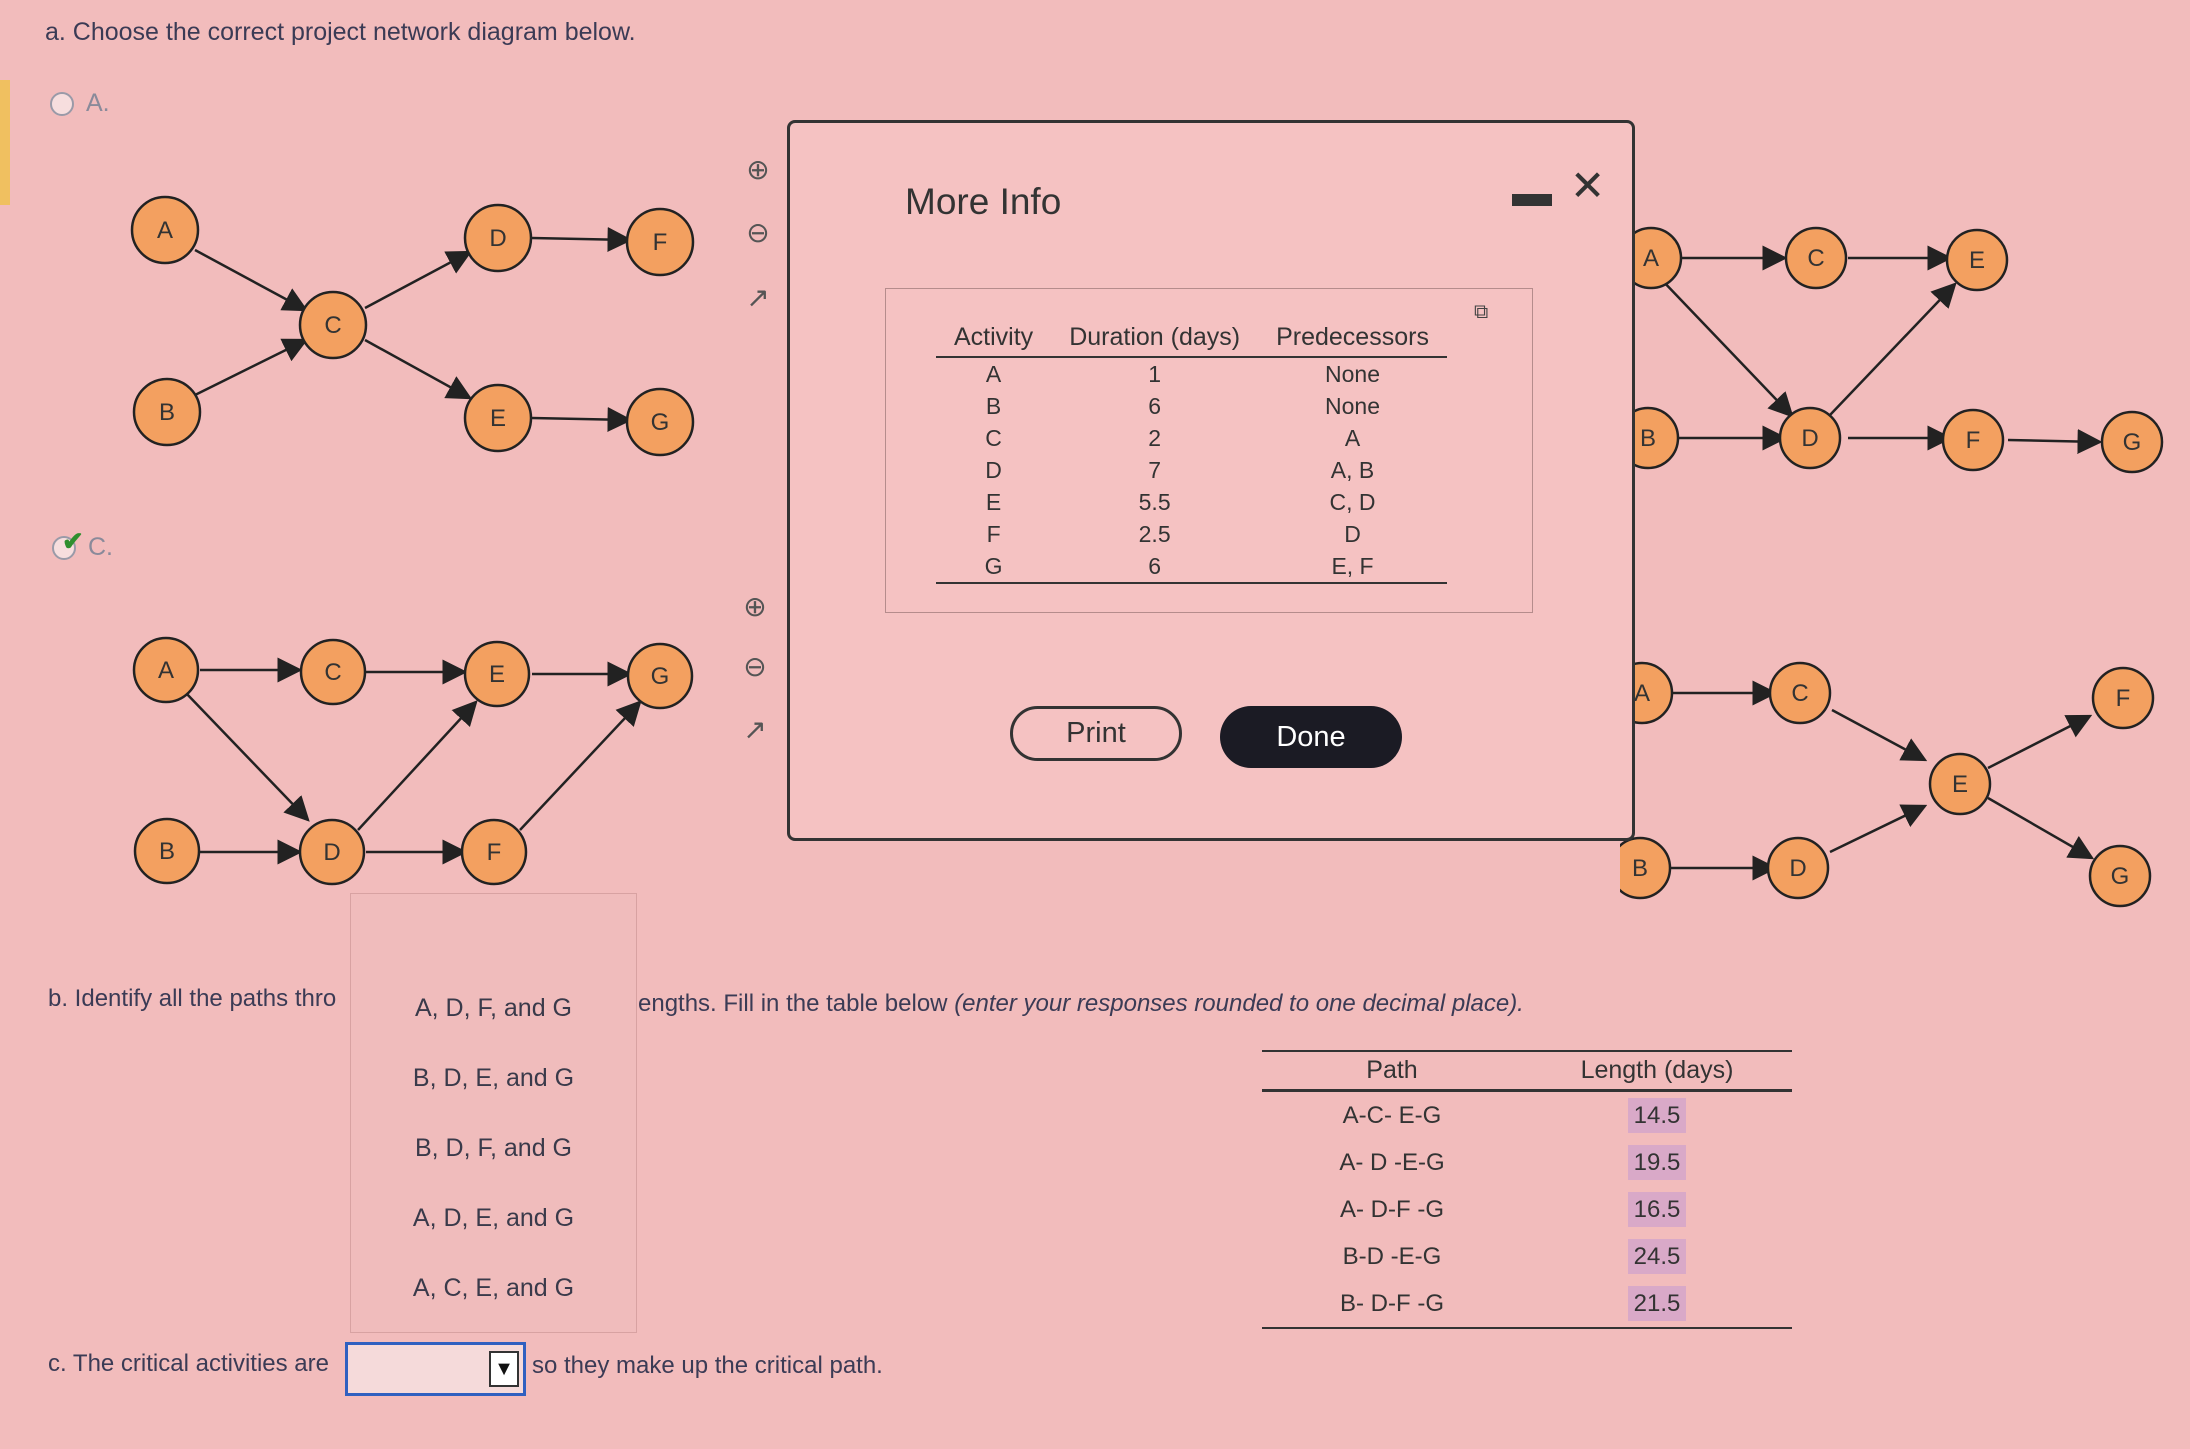  What do you see at coordinates (1352, 438) in the screenshot?
I see `cell-predecessors: A` at bounding box center [1352, 438].